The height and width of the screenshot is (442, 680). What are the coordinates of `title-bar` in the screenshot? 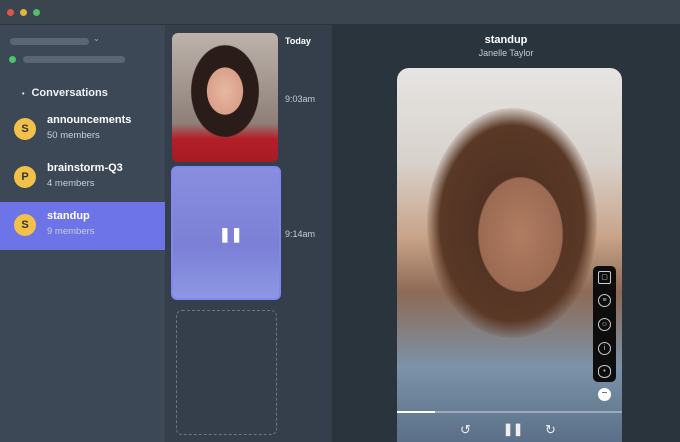 It's located at (340, 12).